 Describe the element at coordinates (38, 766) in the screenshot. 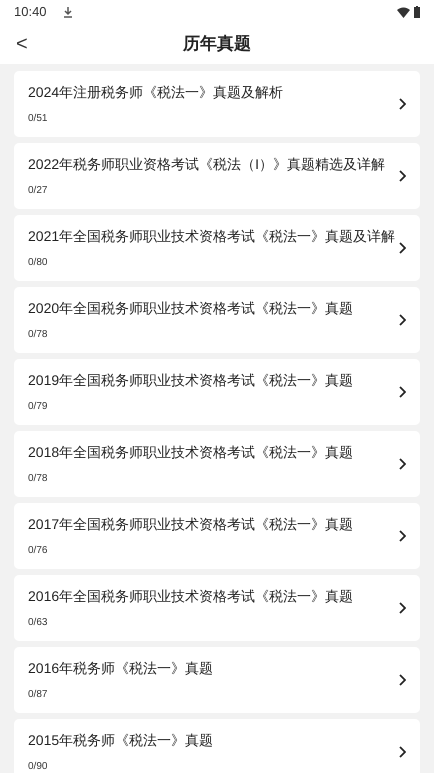

I see `progress-count: 0/90` at that location.